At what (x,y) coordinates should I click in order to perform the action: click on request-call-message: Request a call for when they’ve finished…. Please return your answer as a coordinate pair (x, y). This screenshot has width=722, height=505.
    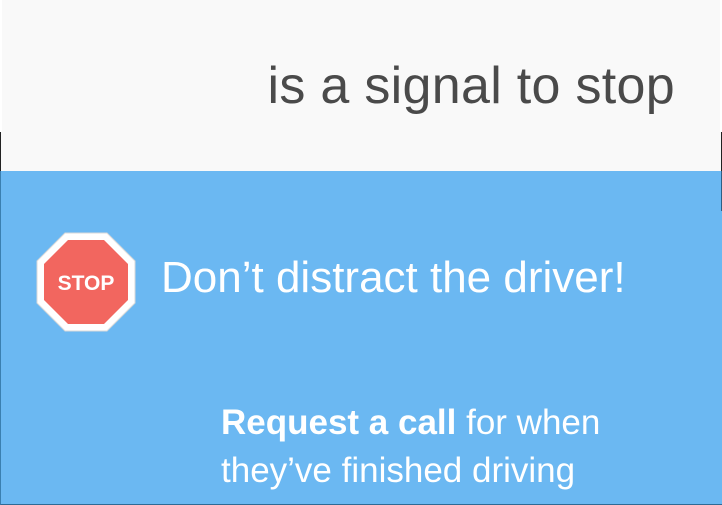
    Looking at the image, I should click on (410, 447).